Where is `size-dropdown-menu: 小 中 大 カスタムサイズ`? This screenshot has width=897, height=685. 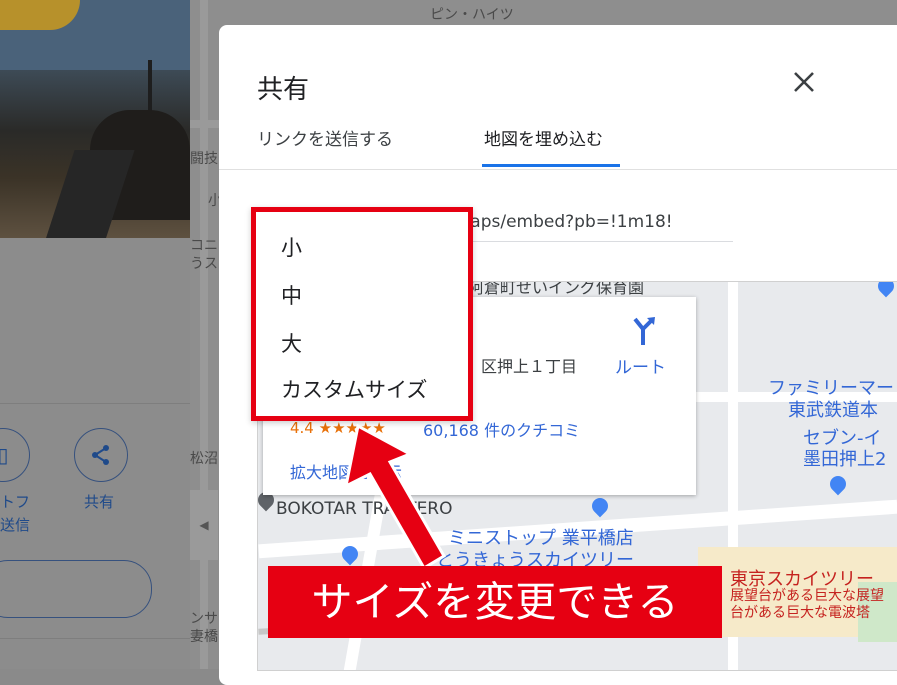
size-dropdown-menu: 小 中 大 カスタムサイズ is located at coordinates (362, 314).